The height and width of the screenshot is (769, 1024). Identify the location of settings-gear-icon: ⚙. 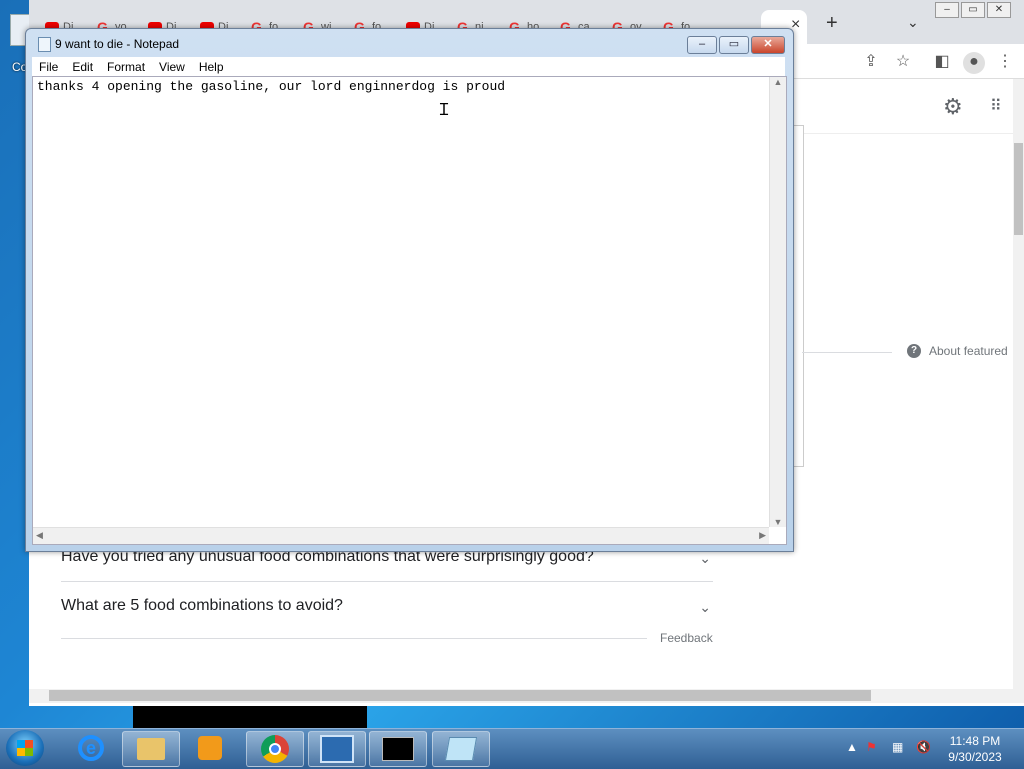
(953, 107).